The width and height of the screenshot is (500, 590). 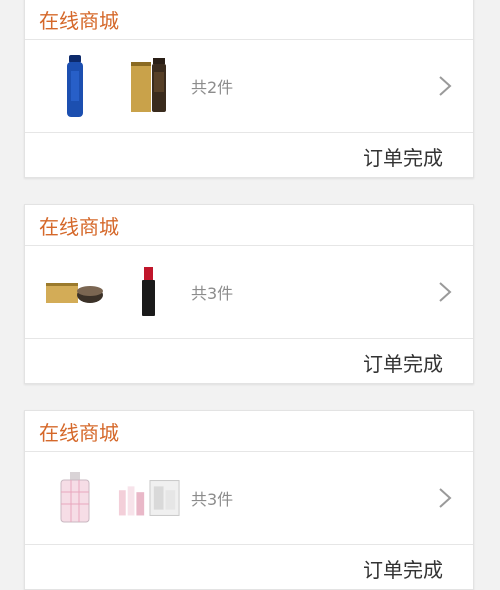 What do you see at coordinates (149, 498) in the screenshot?
I see `skincare-set-icon` at bounding box center [149, 498].